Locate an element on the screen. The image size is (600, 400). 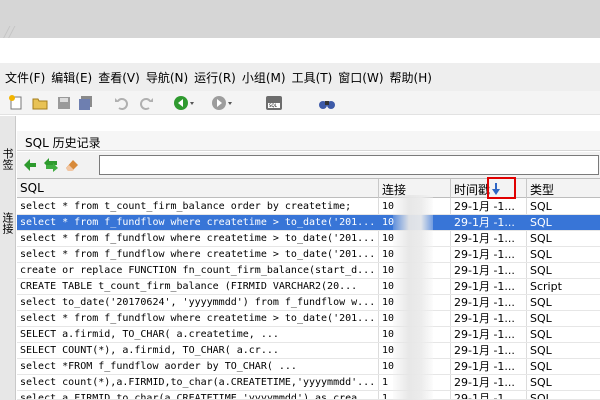
menu-edit: 编辑(E) is located at coordinates (71, 77).